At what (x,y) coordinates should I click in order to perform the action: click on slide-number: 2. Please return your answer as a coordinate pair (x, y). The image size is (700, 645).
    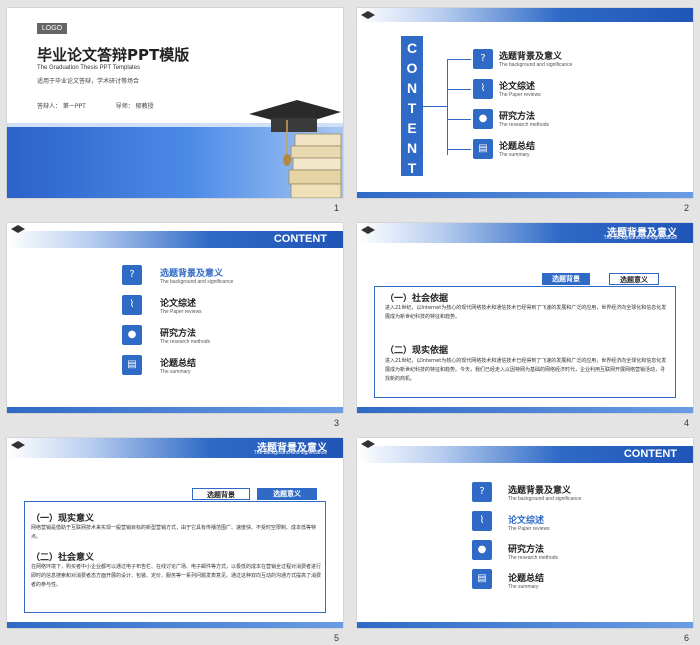
    Looking at the image, I should click on (687, 208).